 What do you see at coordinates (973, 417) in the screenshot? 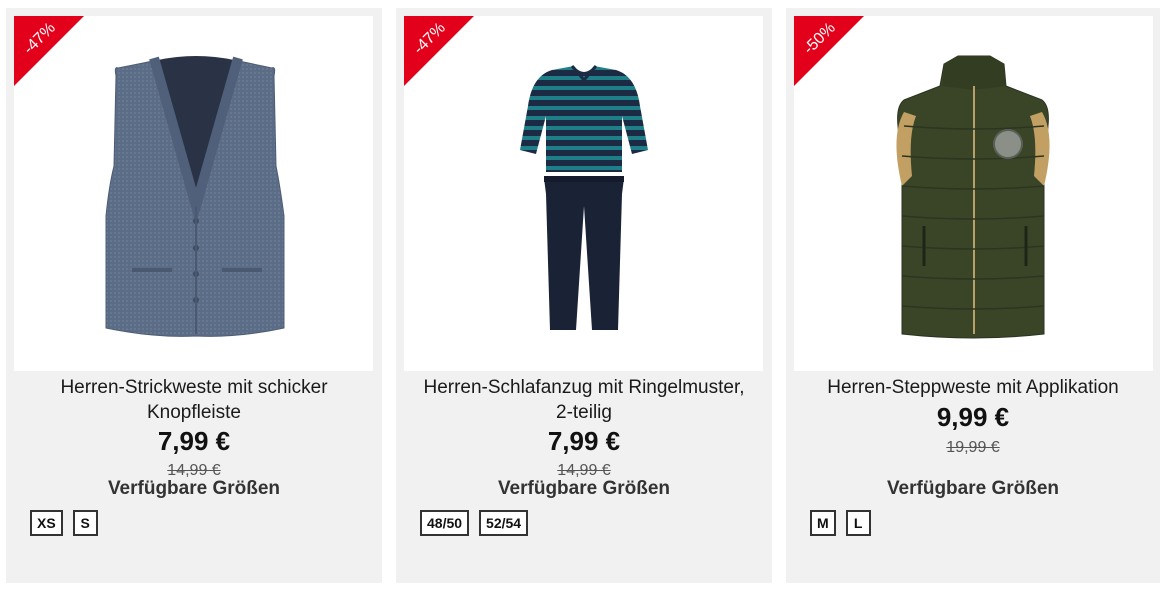
I see `product-price: 9,99 €` at bounding box center [973, 417].